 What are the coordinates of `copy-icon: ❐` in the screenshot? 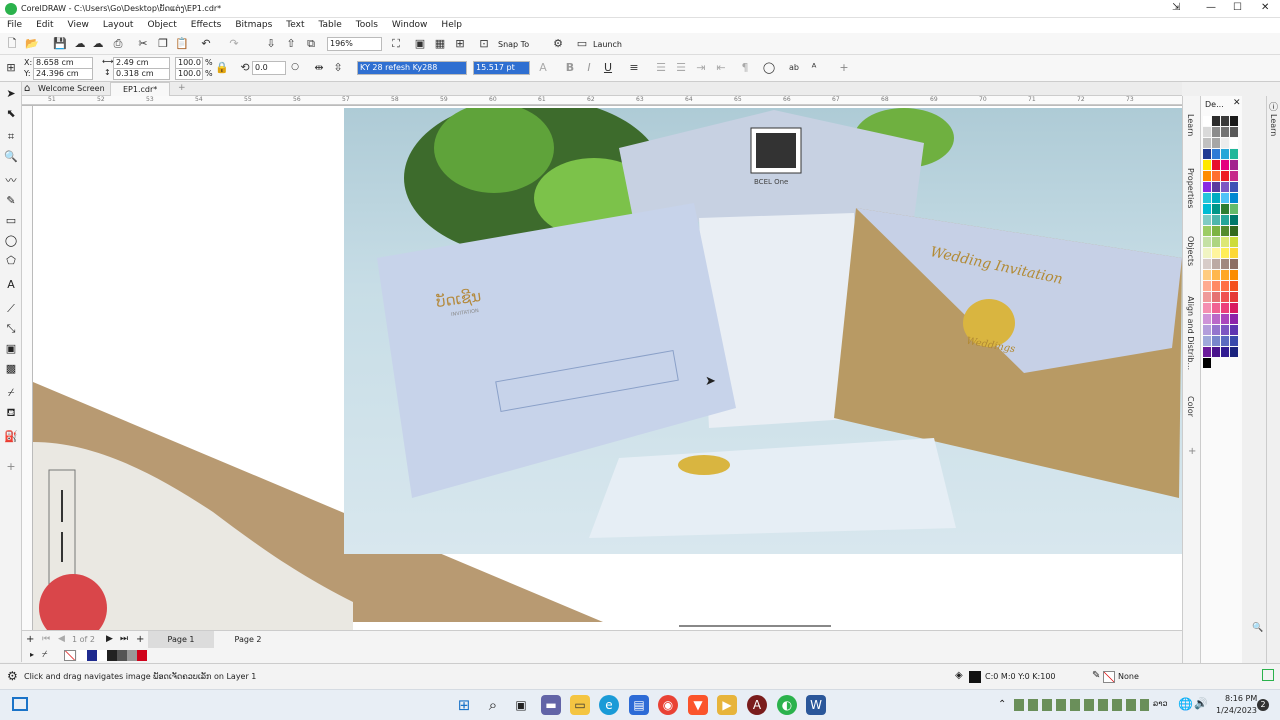 It's located at (163, 44).